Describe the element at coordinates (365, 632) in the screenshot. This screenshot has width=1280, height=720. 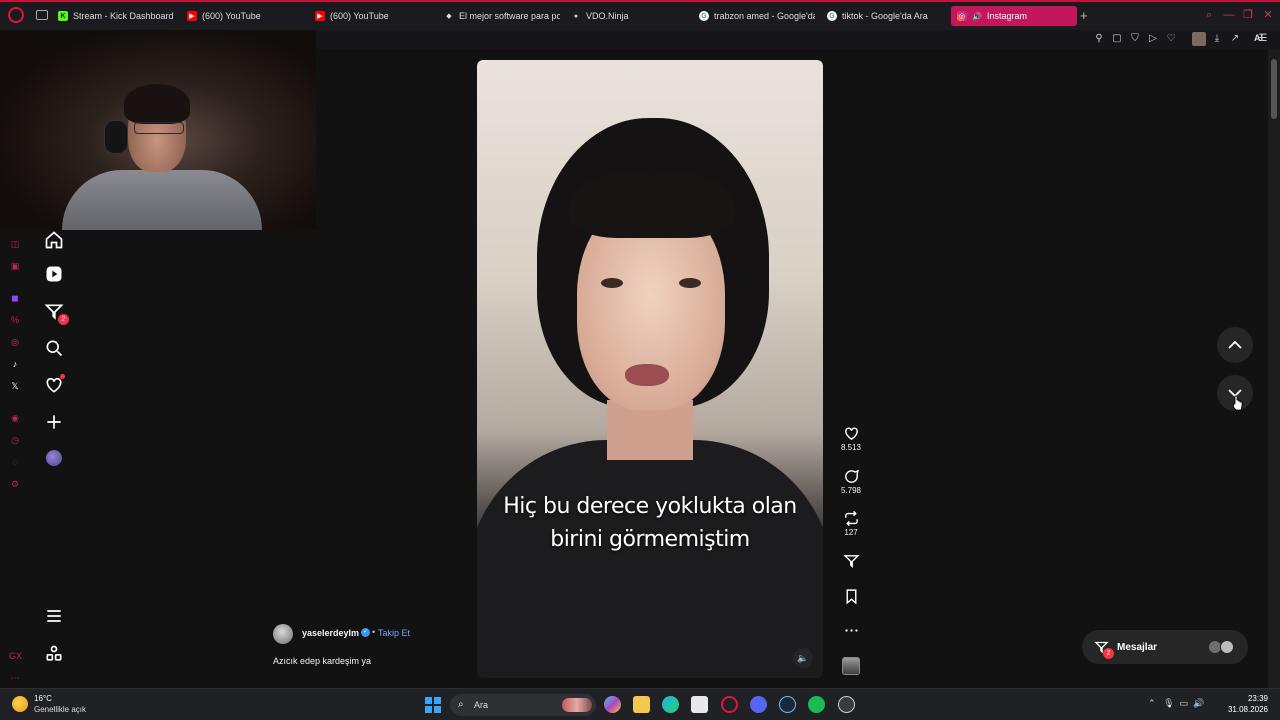
I see `verified-badge-icon: ✓` at that location.